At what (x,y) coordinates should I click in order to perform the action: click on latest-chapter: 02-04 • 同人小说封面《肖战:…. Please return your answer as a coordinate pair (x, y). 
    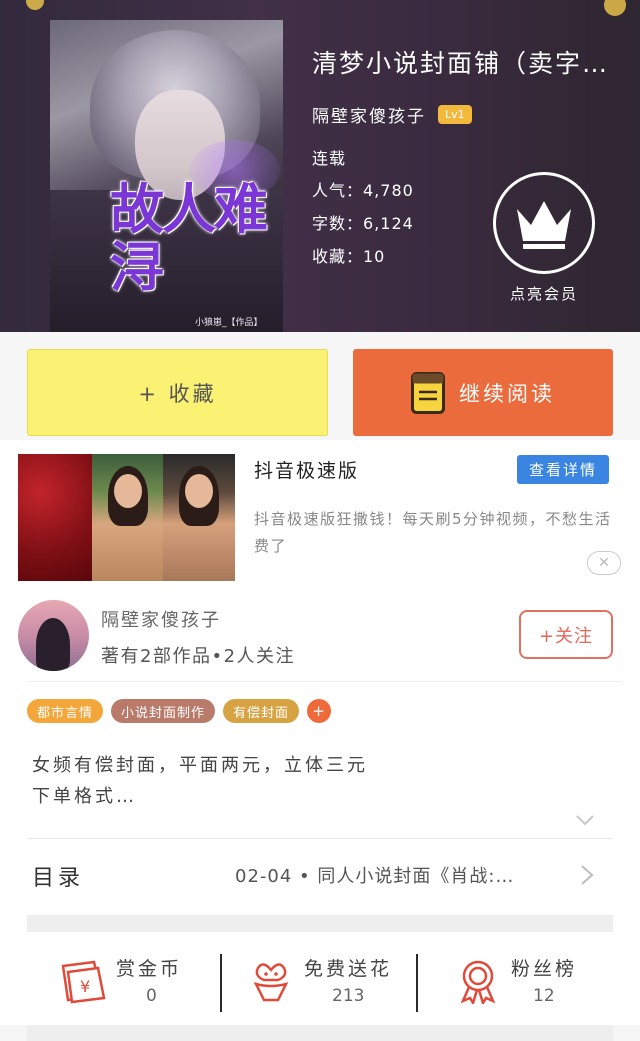
    Looking at the image, I should click on (375, 876).